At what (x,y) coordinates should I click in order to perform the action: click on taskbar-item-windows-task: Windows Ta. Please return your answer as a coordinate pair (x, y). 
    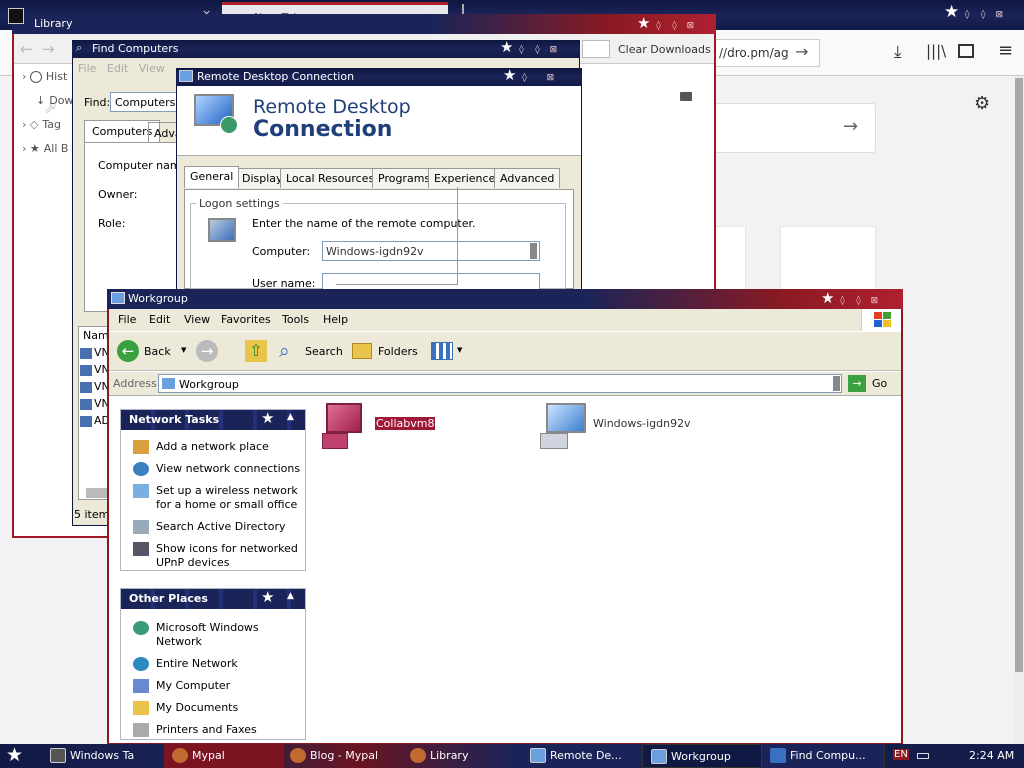
    Looking at the image, I should click on (102, 756).